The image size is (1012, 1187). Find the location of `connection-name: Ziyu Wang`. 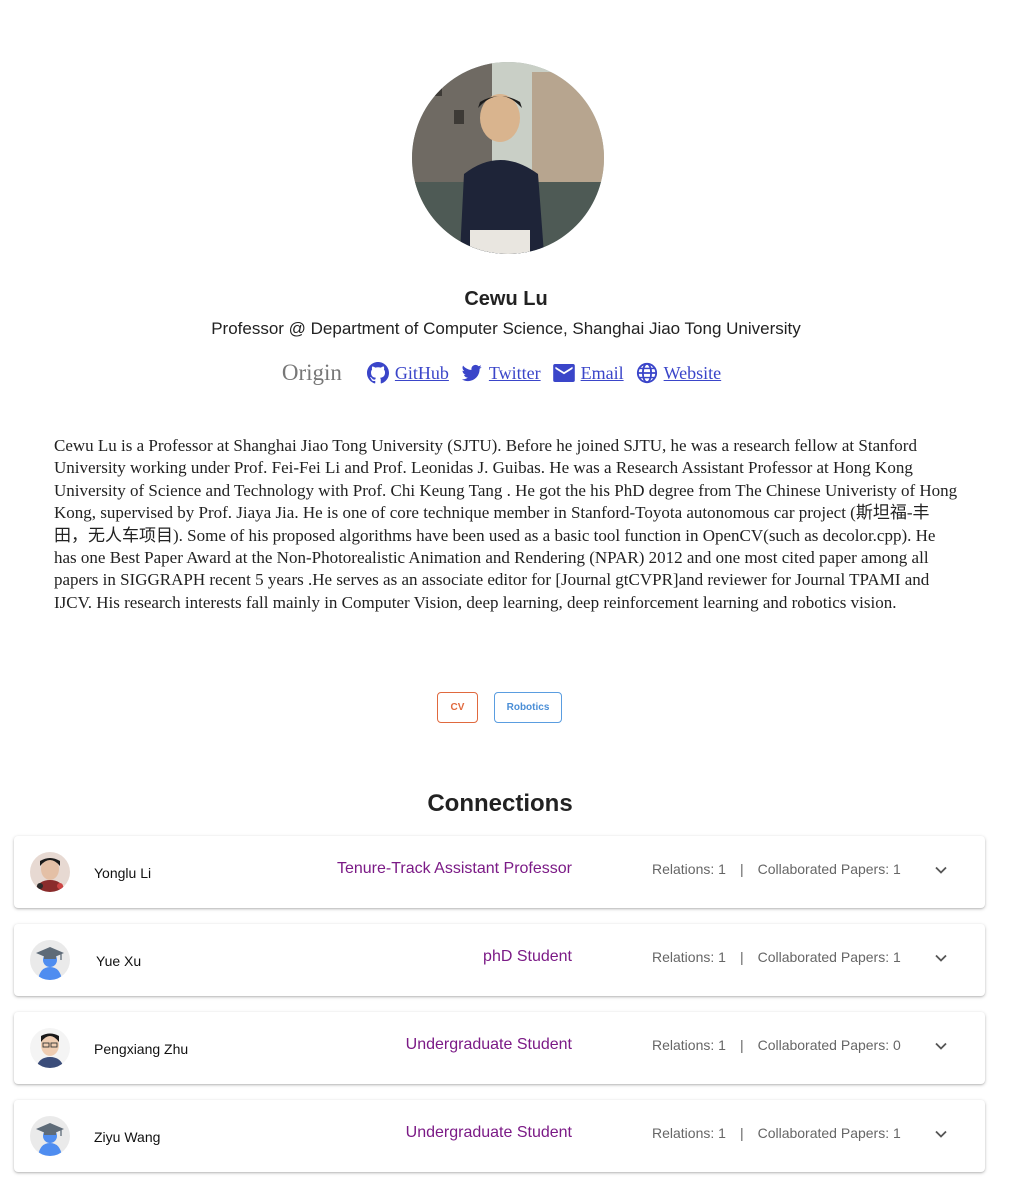

connection-name: Ziyu Wang is located at coordinates (127, 1137).